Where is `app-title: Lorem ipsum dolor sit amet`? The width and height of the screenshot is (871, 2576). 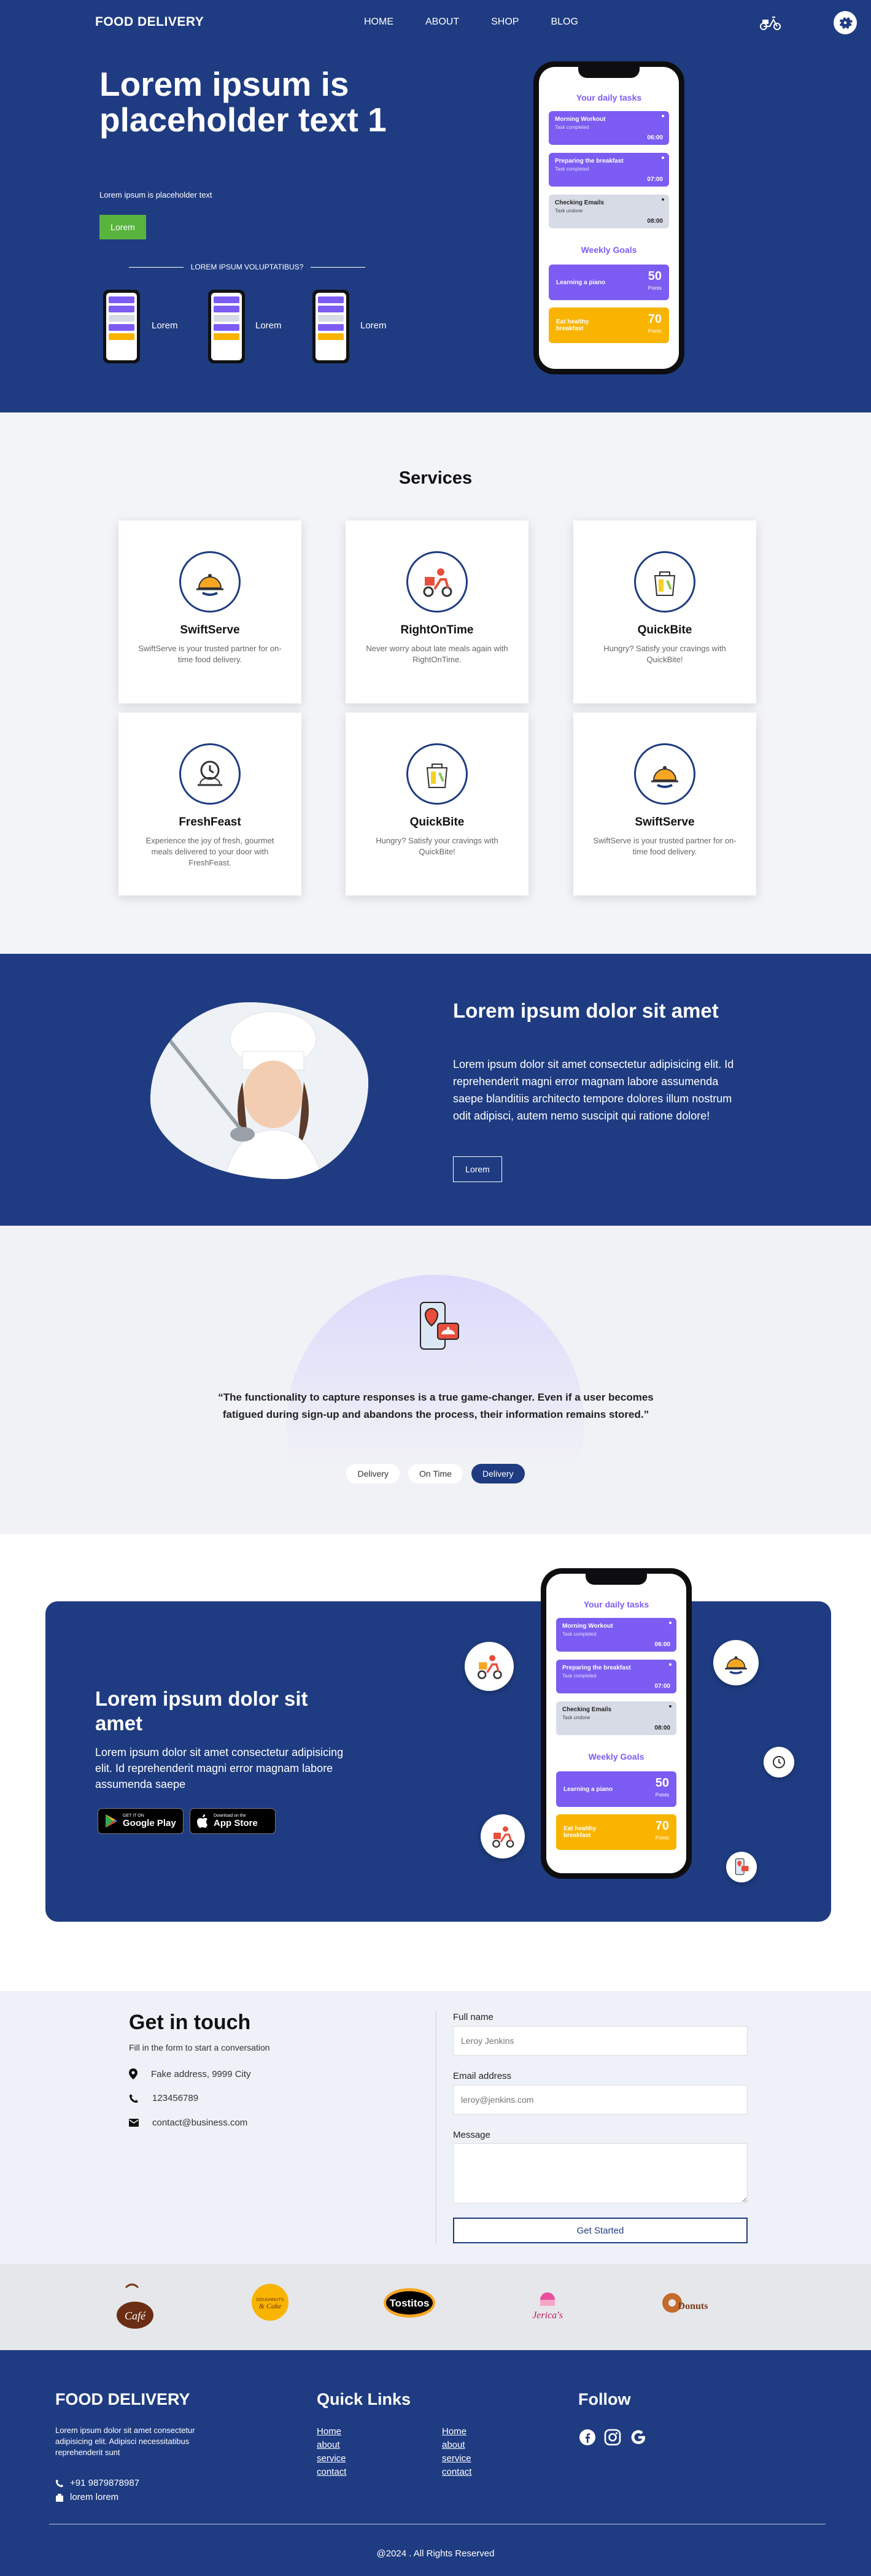 app-title: Lorem ipsum dolor sit amet is located at coordinates (201, 1711).